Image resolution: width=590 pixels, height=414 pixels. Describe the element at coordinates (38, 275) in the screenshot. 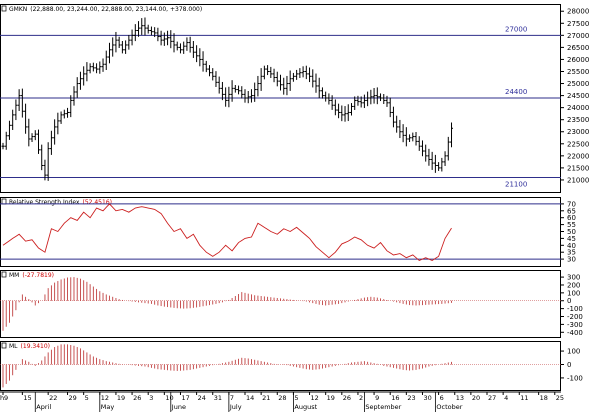

I see `indicator-value: (-27.7819)` at that location.